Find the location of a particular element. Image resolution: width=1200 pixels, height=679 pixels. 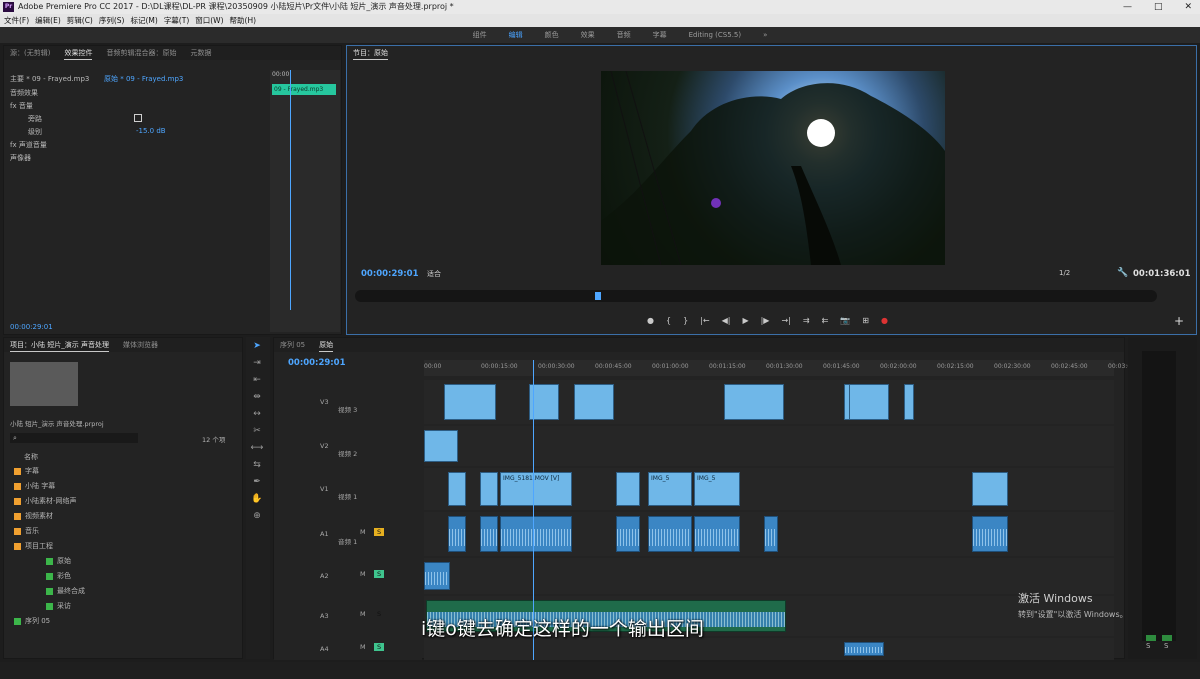

rolling-edit-tool-icon: ⇹ is located at coordinates (257, 397).